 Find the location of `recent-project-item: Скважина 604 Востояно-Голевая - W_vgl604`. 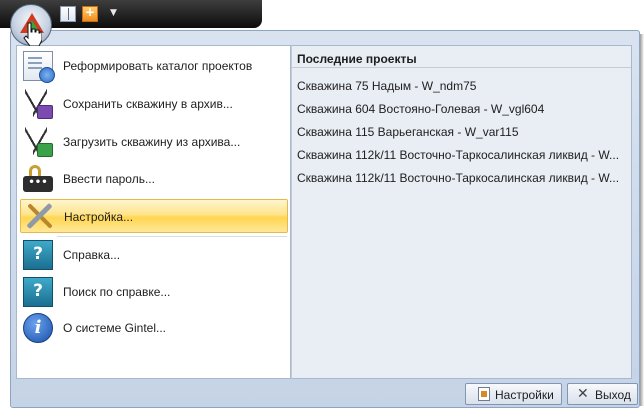

recent-project-item: Скважина 604 Востояно-Голевая - W_vgl604 is located at coordinates (460, 109).